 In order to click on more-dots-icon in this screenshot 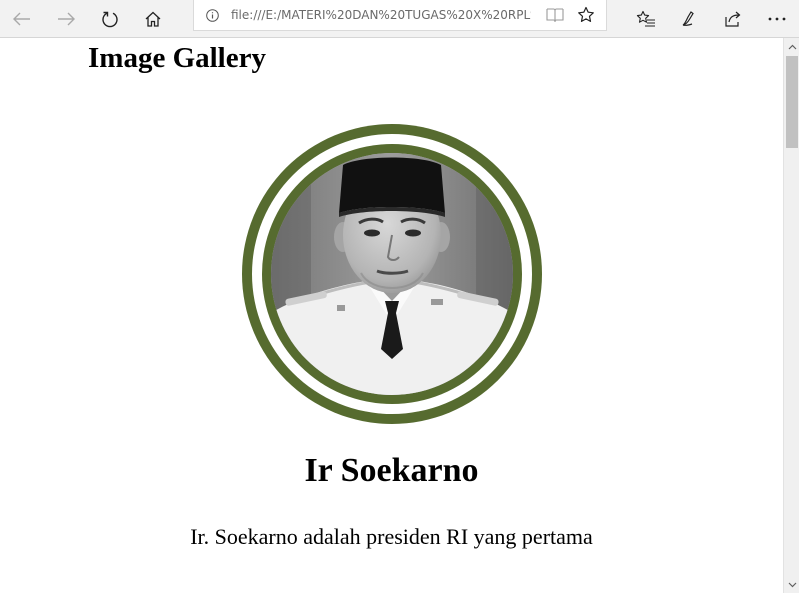, I will do `click(777, 19)`.